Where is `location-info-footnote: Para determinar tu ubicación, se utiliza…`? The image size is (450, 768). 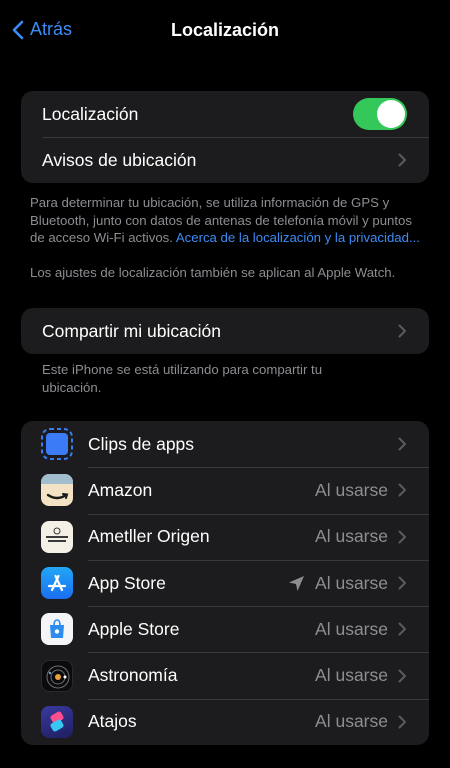
location-info-footnote: Para determinar tu ubicación, se utiliza… is located at coordinates (225, 220).